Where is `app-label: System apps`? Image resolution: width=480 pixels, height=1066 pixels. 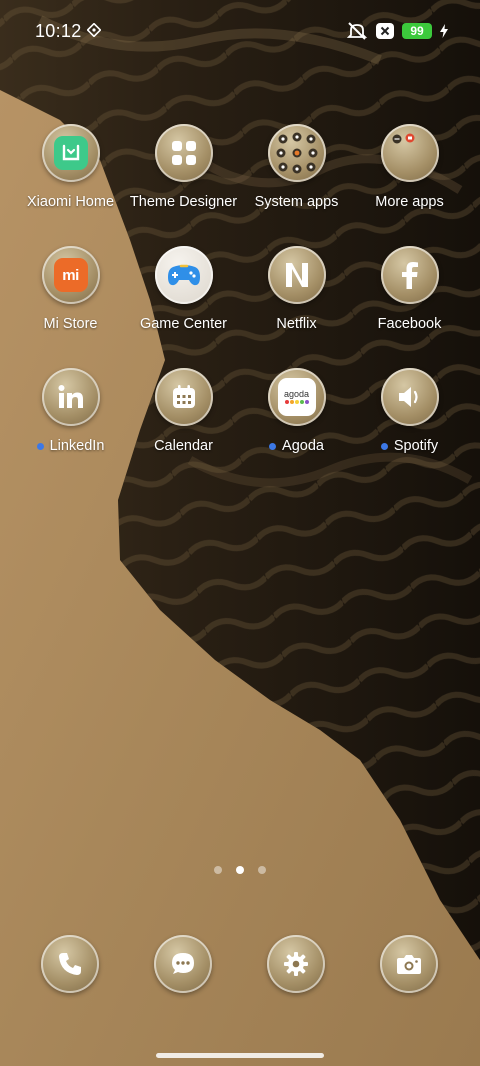
app-label: System apps is located at coordinates (296, 202).